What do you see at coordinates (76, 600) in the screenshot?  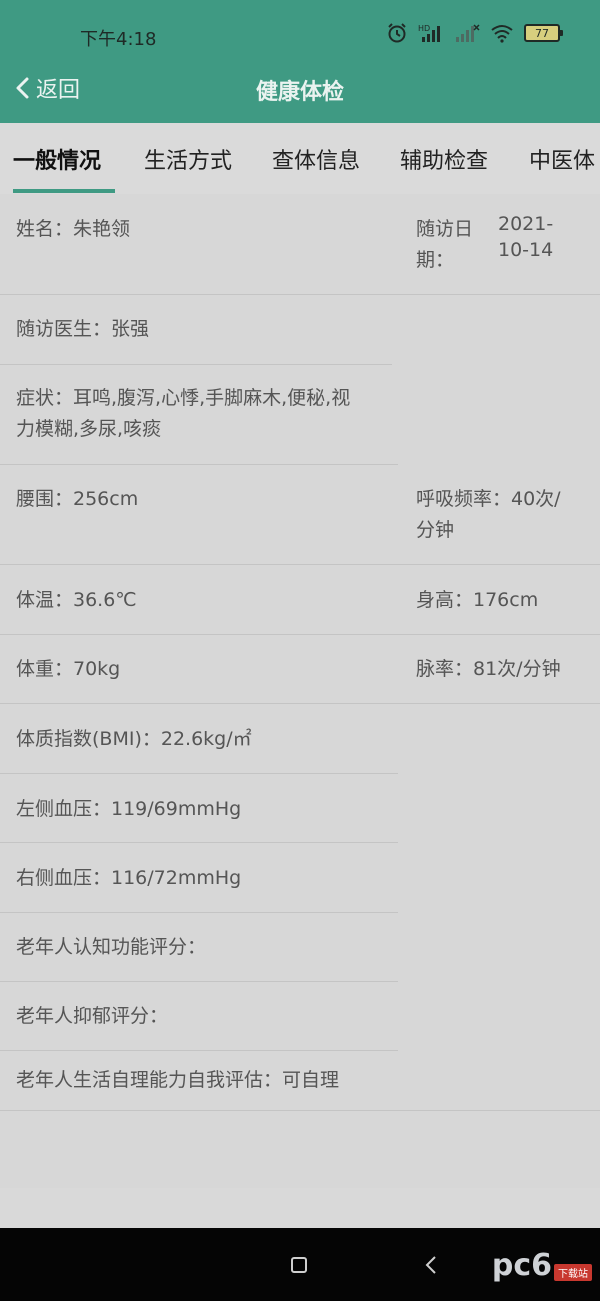 I see `temperature-field: 体温：36.6℃` at bounding box center [76, 600].